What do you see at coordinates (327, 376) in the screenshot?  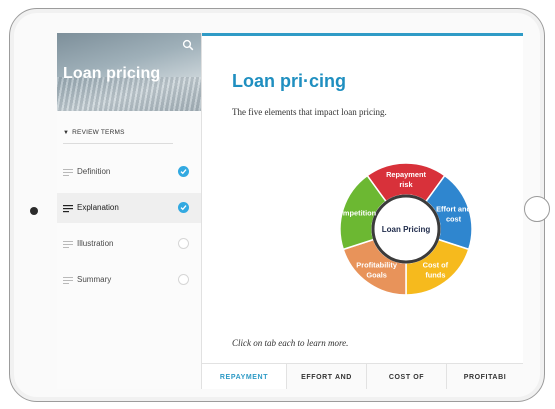 I see `tab-effort-and-cost: EFFORT AND` at bounding box center [327, 376].